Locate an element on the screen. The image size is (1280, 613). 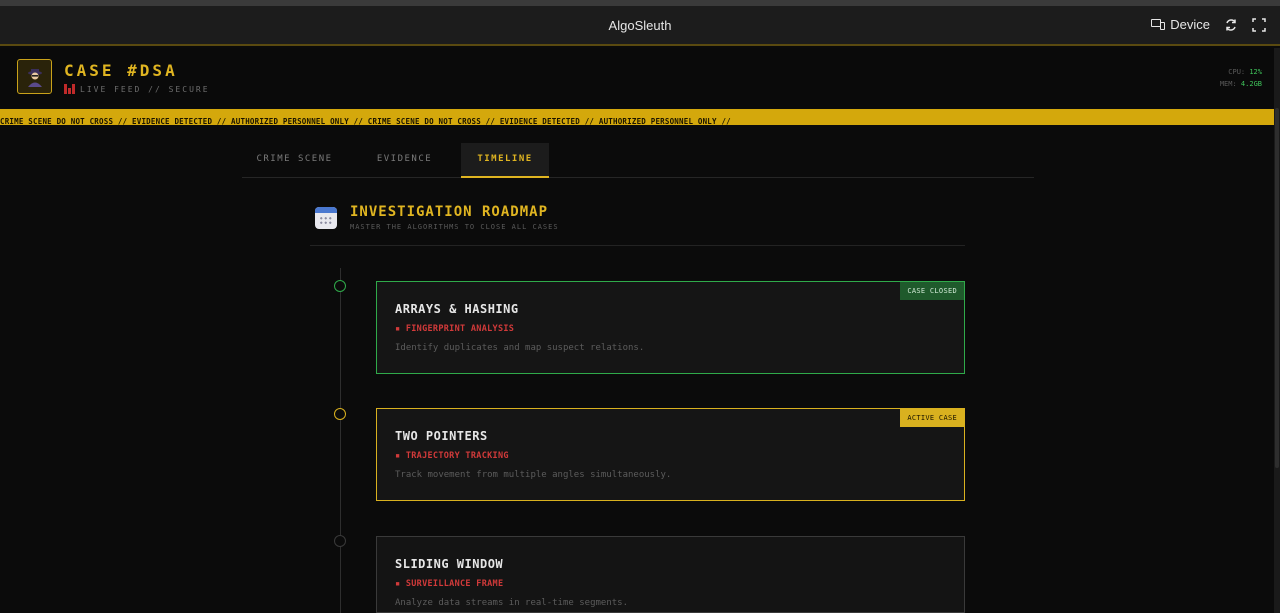
scrollbar is located at coordinates (1277, 330).